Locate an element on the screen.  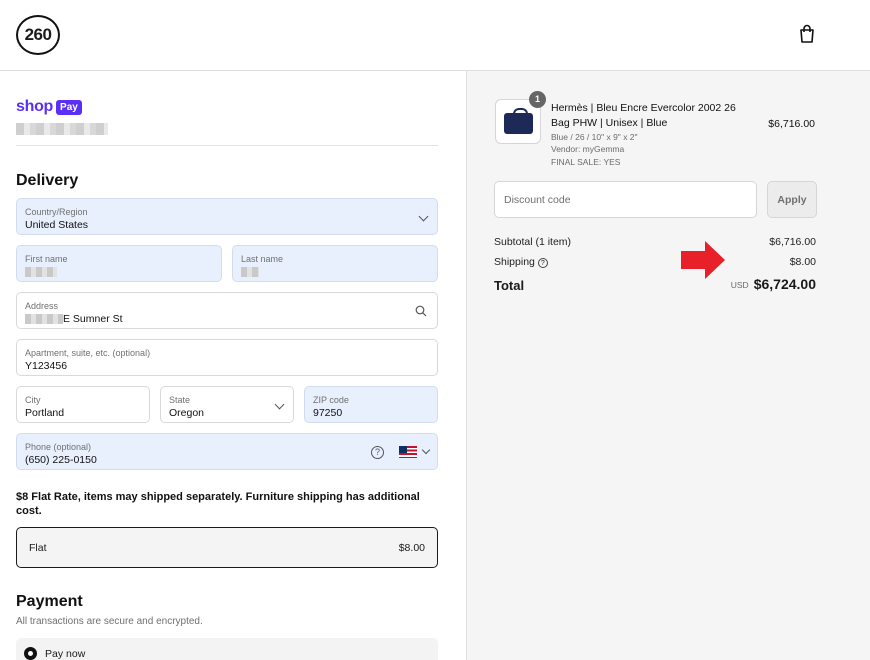
total-label: Total is located at coordinates (509, 285).